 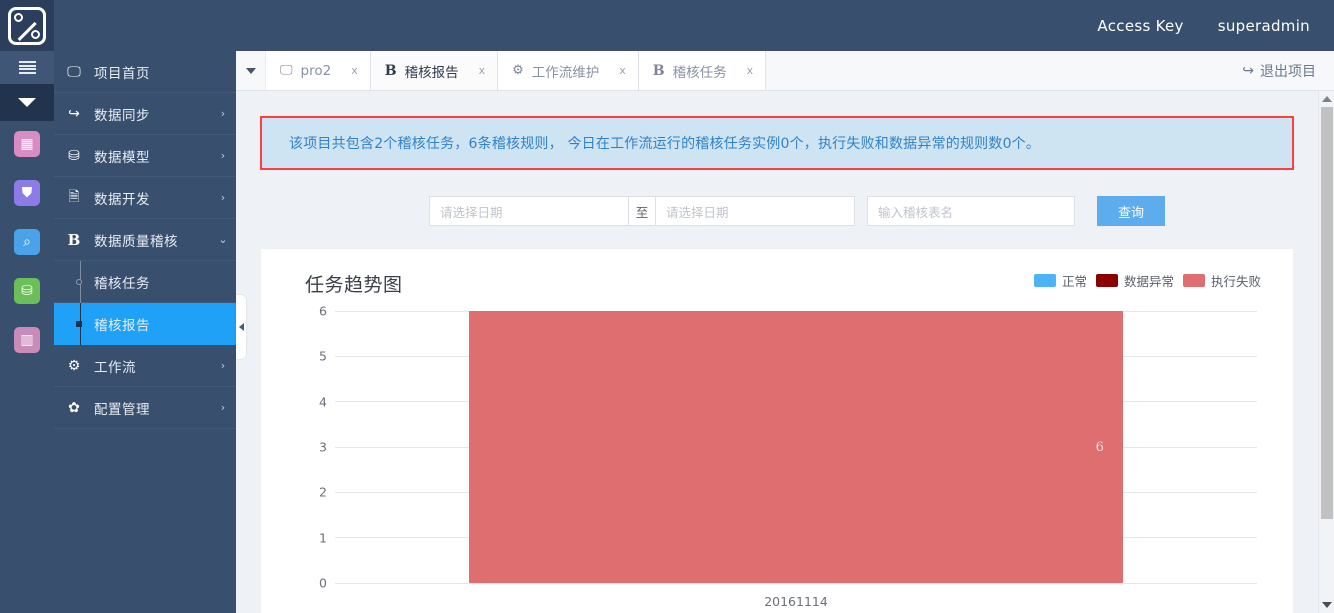 I want to click on sidebar-item-audit-report: 稽核报告, so click(x=145, y=324).